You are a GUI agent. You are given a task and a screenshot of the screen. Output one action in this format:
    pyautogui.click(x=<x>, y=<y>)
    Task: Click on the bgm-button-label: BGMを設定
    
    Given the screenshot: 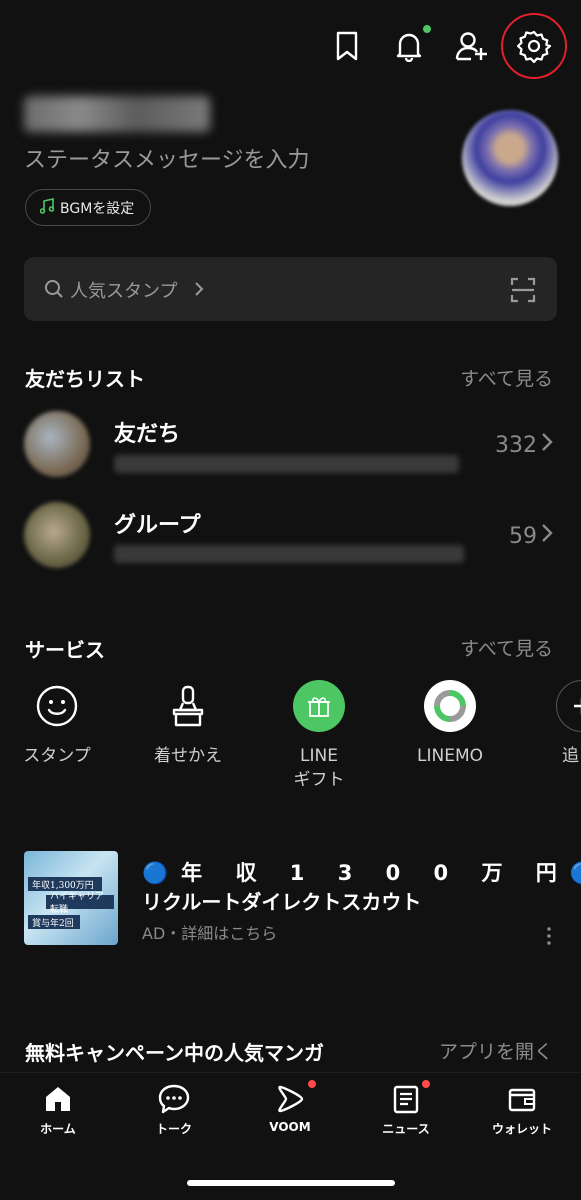 What is the action you would take?
    pyautogui.click(x=97, y=208)
    